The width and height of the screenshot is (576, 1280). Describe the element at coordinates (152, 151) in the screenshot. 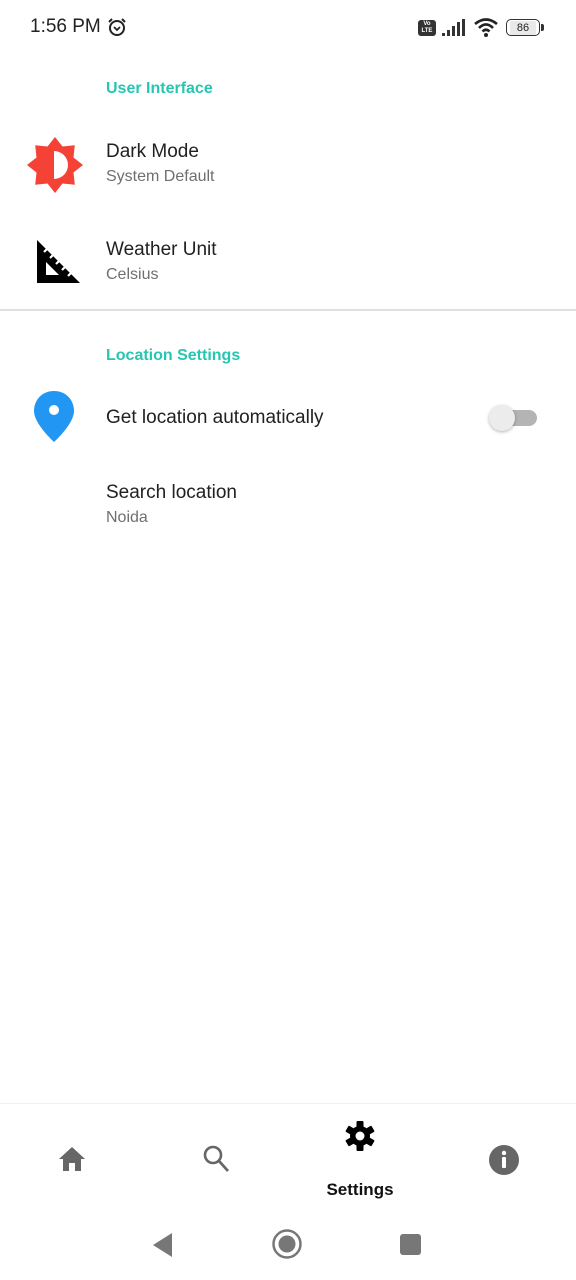

I see `pref-title: Dark Mode` at that location.